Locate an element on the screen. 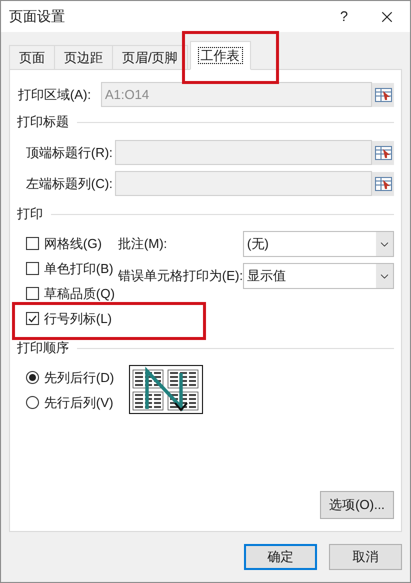  checkbox: 网格线(G) is located at coordinates (64, 244).